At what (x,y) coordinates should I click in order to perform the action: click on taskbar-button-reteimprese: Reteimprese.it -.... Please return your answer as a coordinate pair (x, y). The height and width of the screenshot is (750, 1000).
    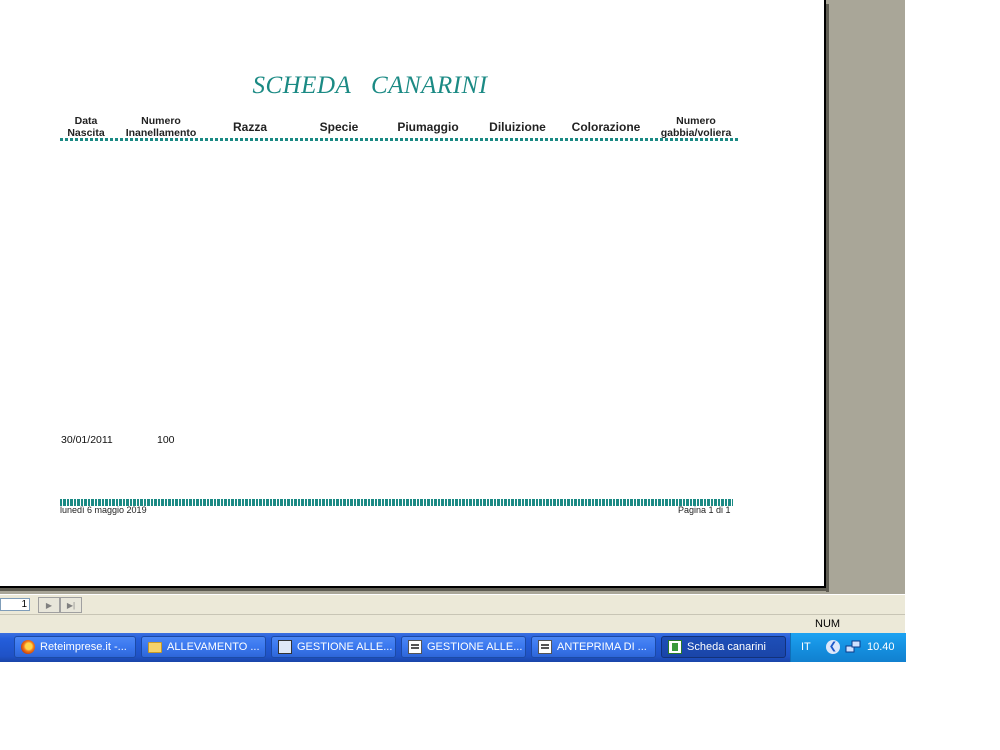
    Looking at the image, I should click on (75, 647).